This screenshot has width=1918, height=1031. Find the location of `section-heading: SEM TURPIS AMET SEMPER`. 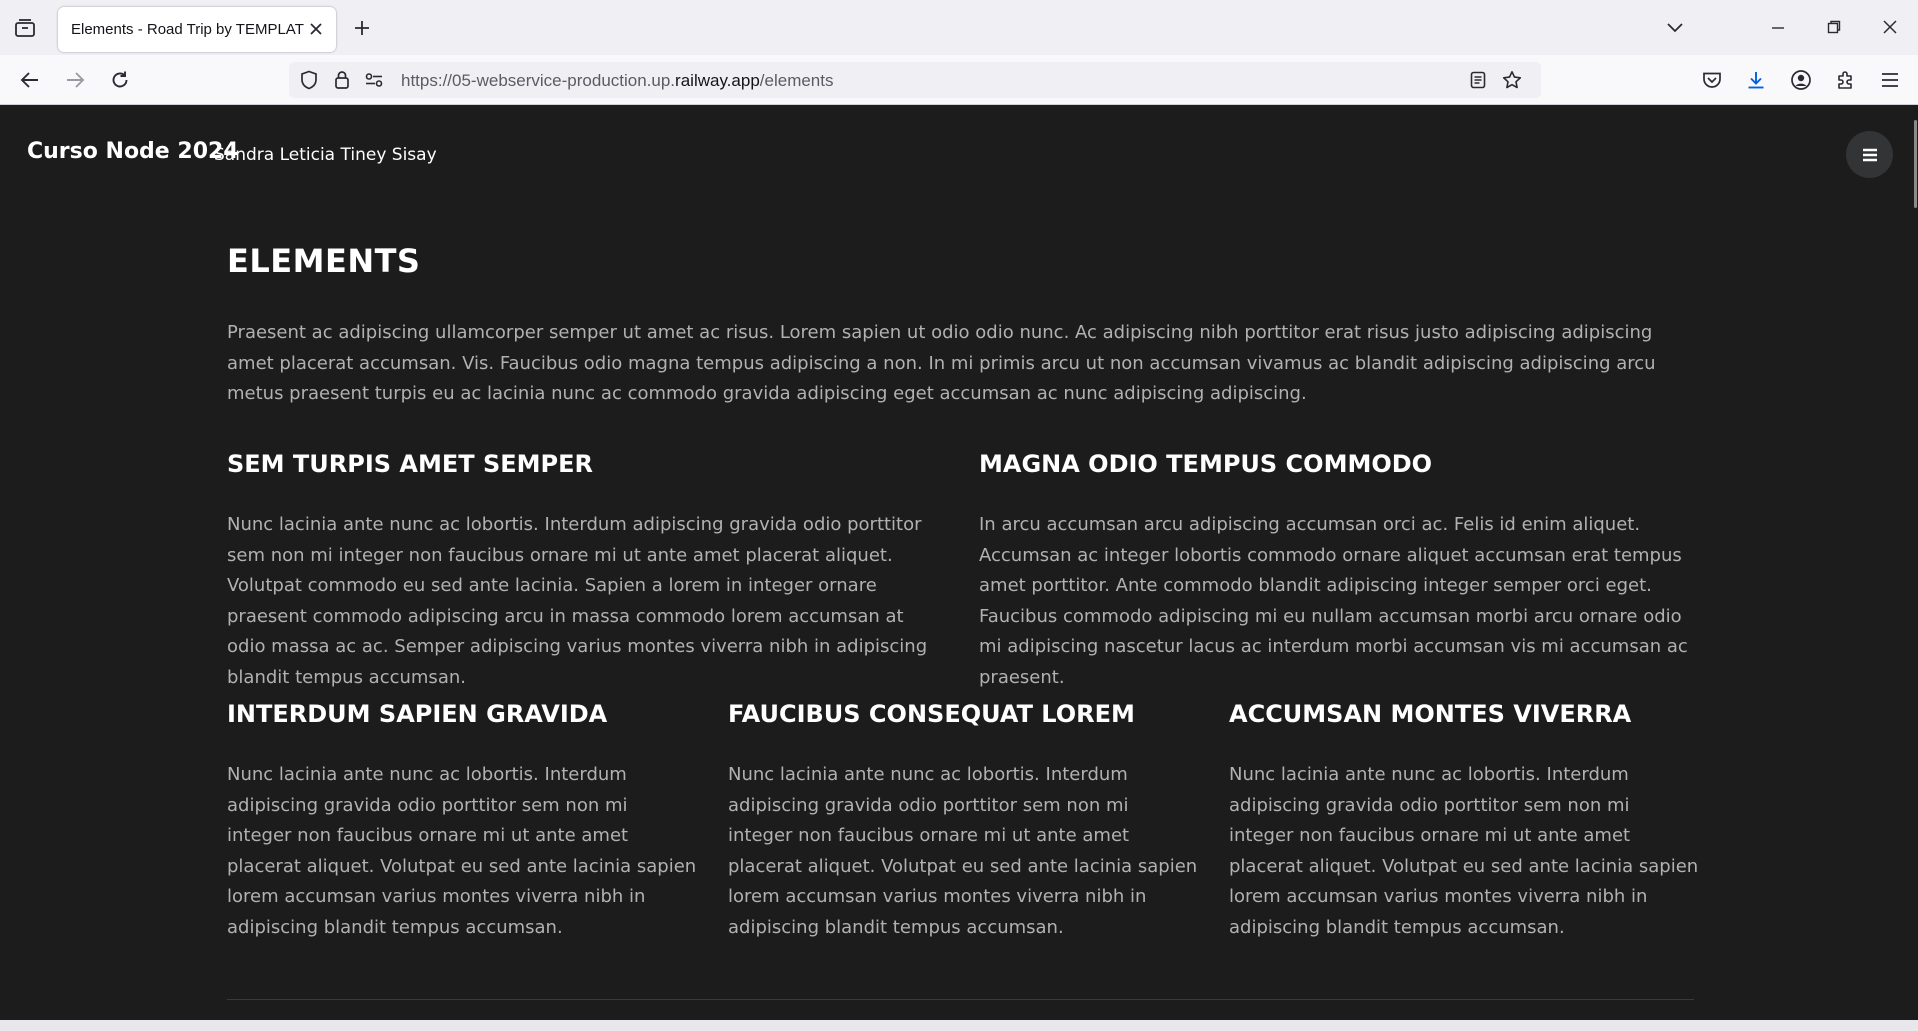

section-heading: SEM TURPIS AMET SEMPER is located at coordinates (410, 464).